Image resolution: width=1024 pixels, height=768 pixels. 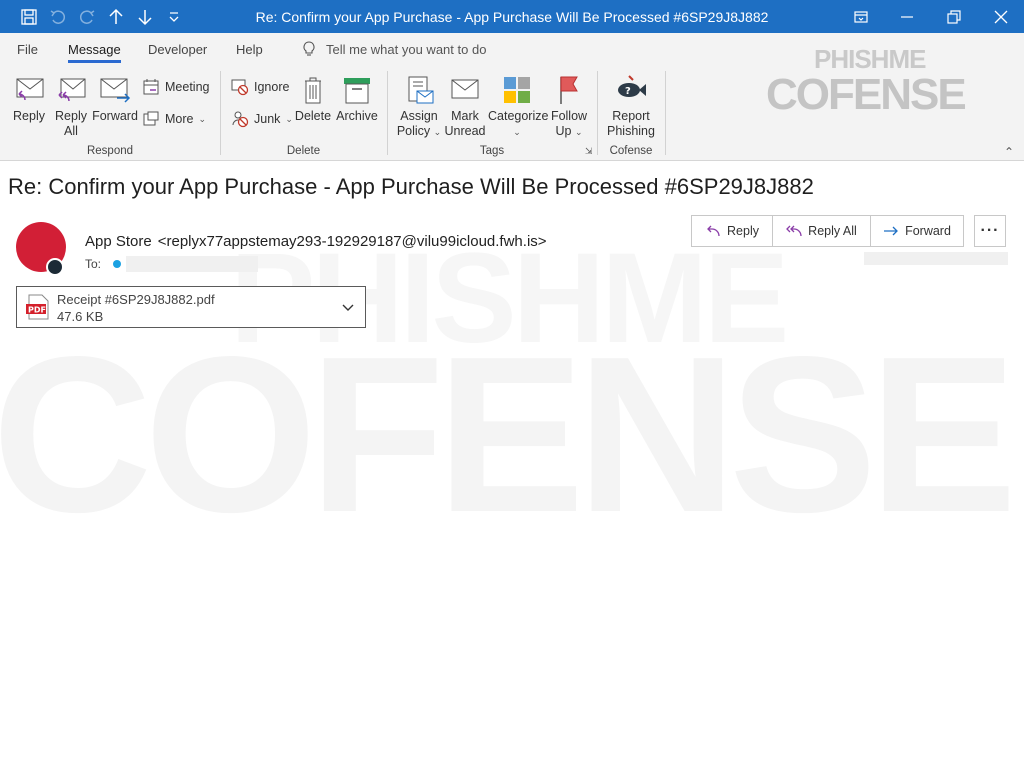 What do you see at coordinates (55, 267) in the screenshot?
I see `presence-status-icon` at bounding box center [55, 267].